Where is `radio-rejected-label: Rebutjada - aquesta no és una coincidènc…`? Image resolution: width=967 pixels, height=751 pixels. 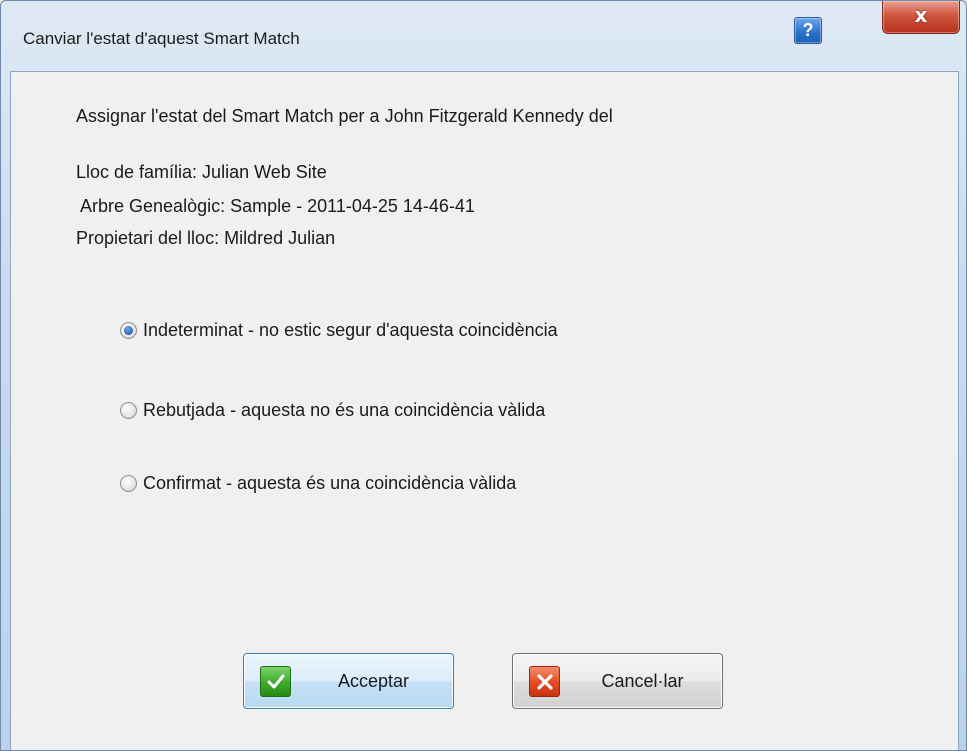 radio-rejected-label: Rebutjada - aquesta no és una coincidènc… is located at coordinates (344, 410).